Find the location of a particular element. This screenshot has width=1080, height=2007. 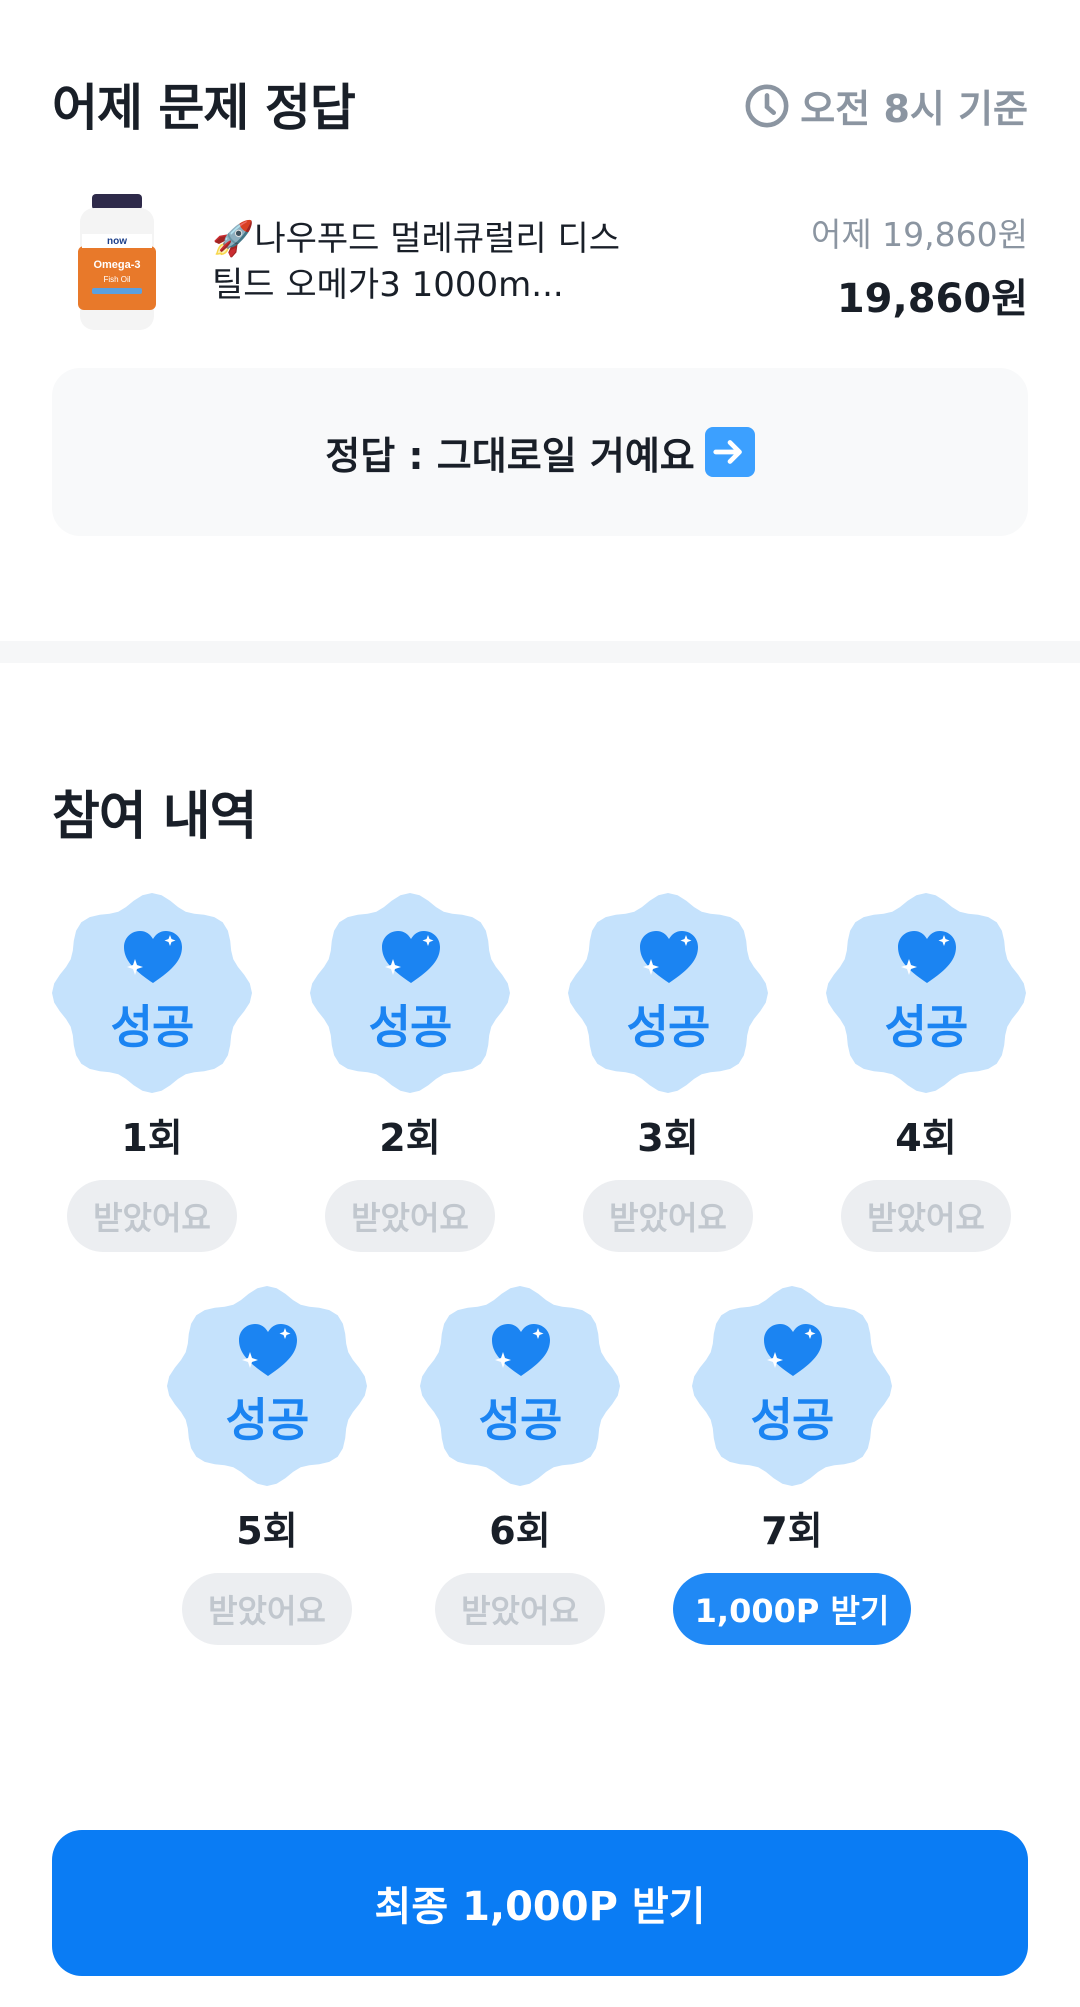

clock-icon is located at coordinates (767, 105).